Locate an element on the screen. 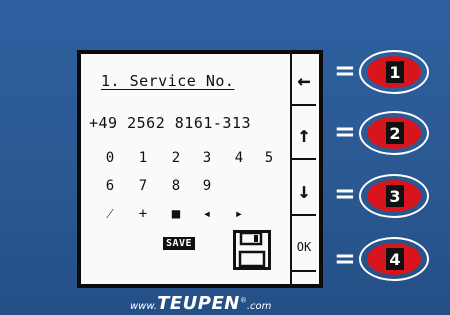 The image size is (450, 315). hardware-key-3: 3 is located at coordinates (394, 196).